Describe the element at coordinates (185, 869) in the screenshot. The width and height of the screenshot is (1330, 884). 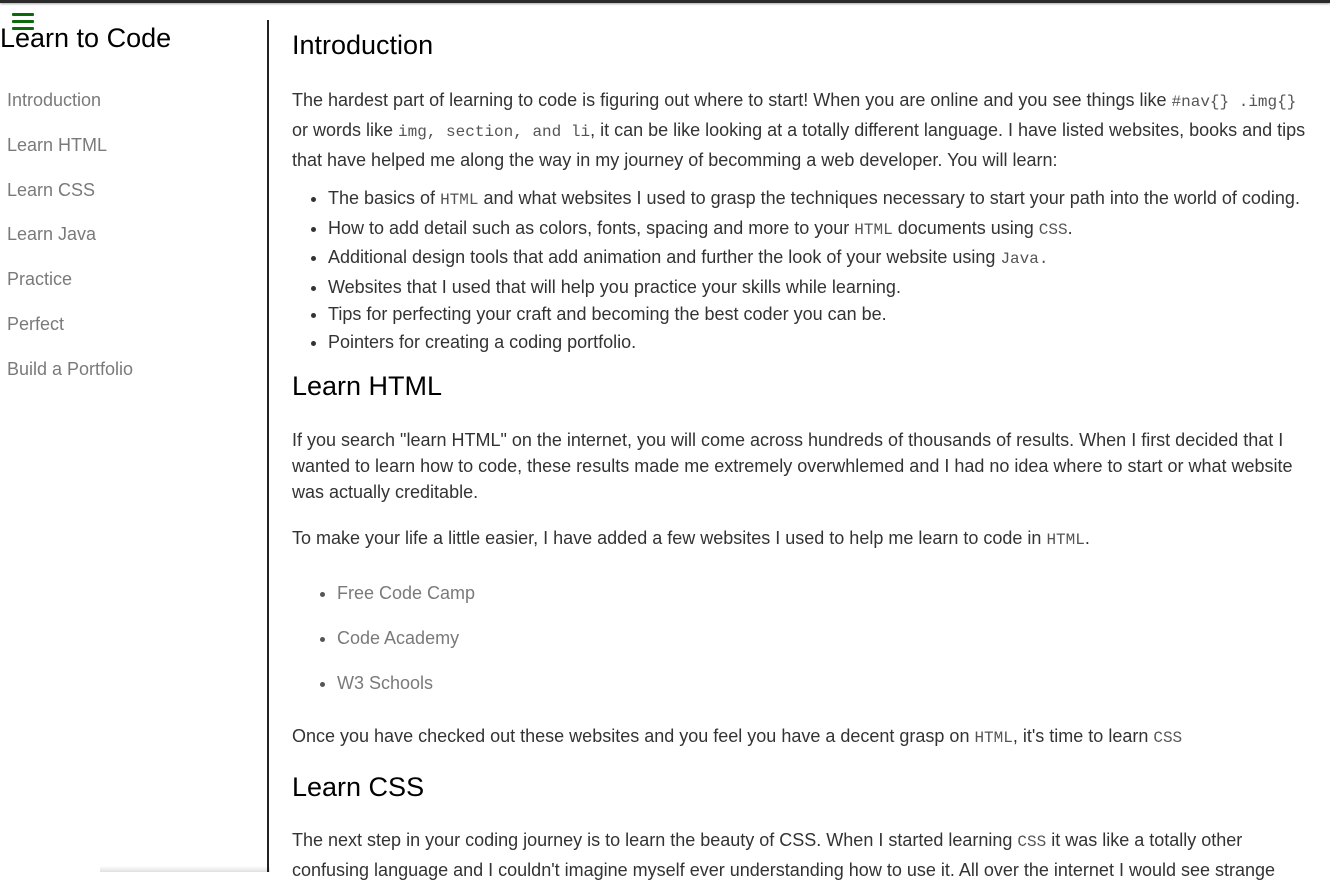
I see `scroll-shadow` at that location.